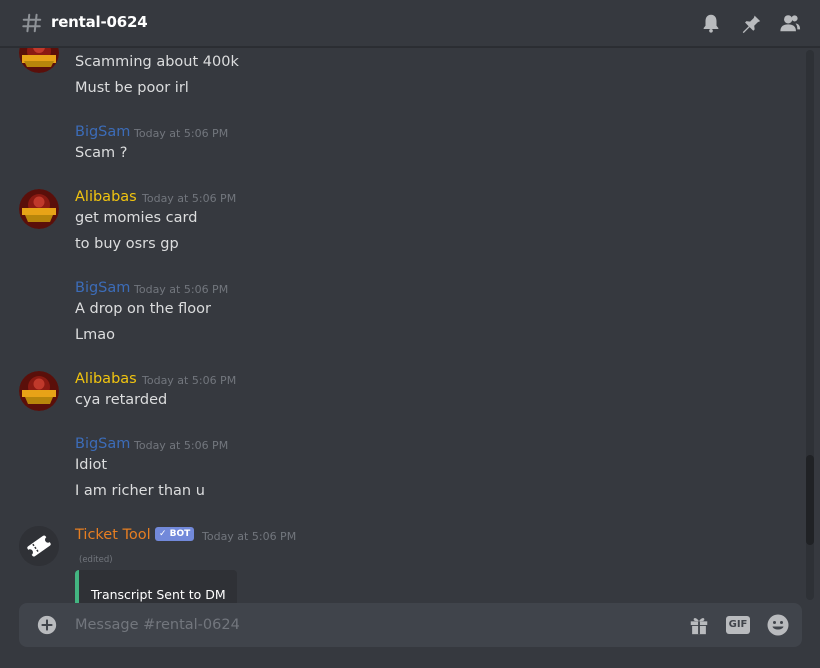  Describe the element at coordinates (778, 625) in the screenshot. I see `emoji-icon` at that location.